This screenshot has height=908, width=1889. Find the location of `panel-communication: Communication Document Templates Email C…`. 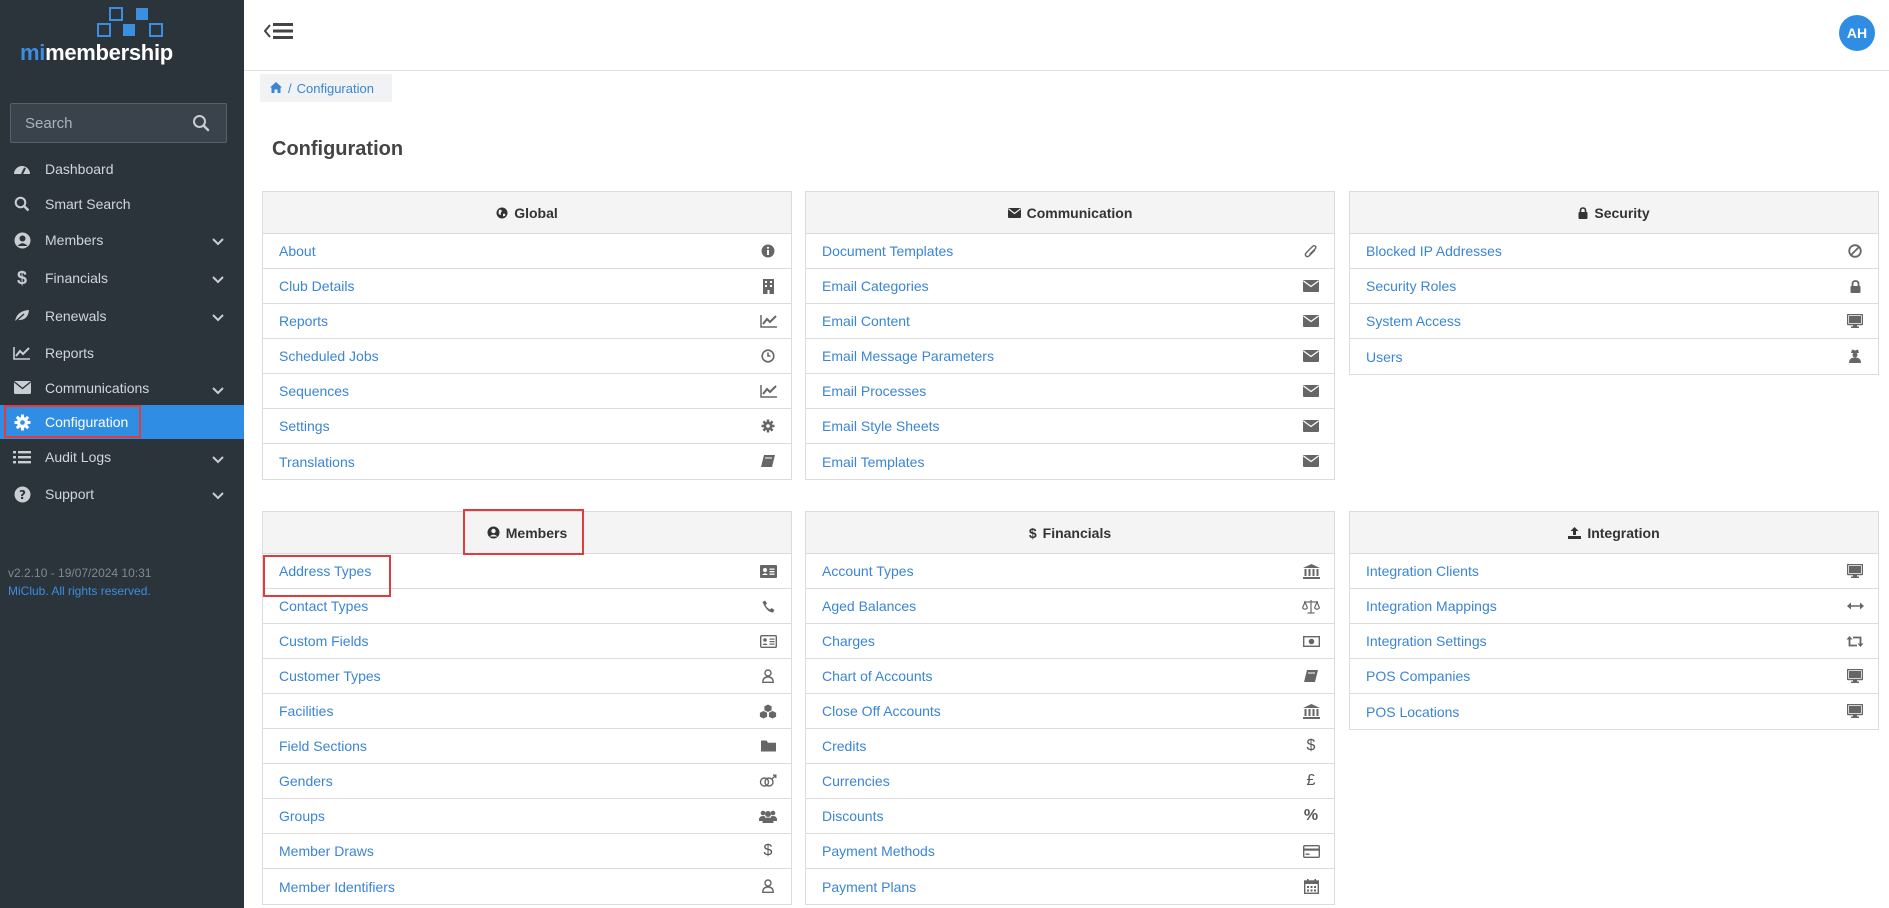

panel-communication: Communication Document Templates Email C… is located at coordinates (1070, 335).